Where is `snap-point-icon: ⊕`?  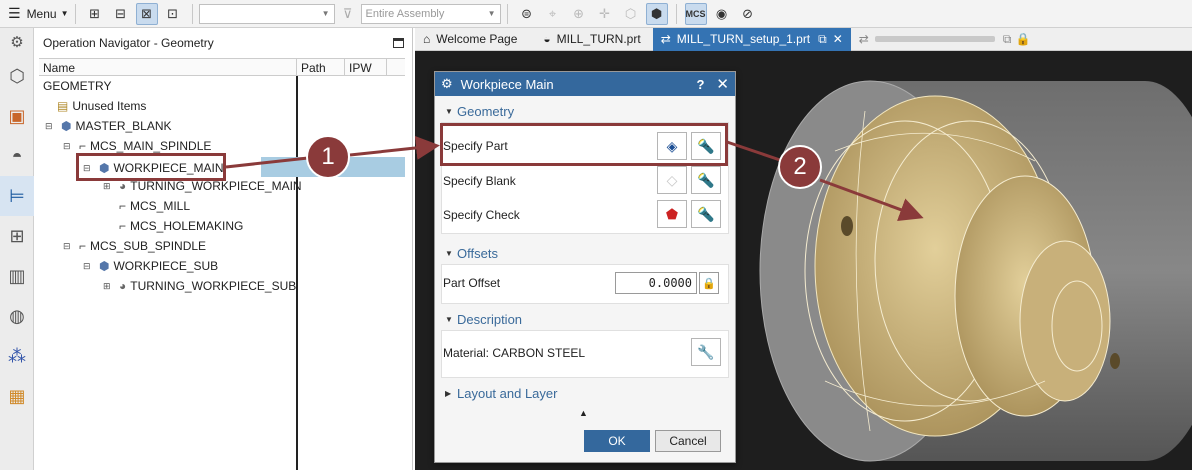 snap-point-icon: ⊕ is located at coordinates (579, 14).